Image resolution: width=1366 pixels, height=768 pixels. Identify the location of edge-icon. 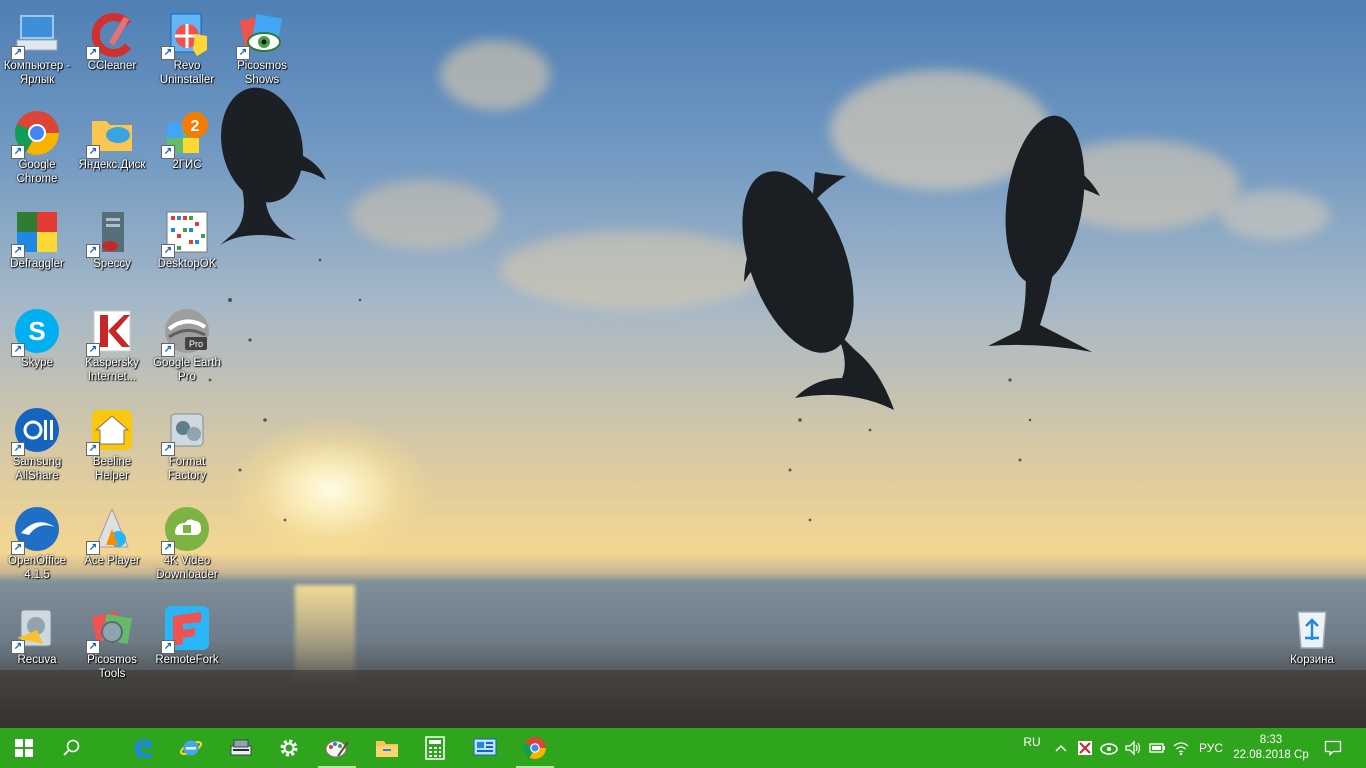
(143, 748).